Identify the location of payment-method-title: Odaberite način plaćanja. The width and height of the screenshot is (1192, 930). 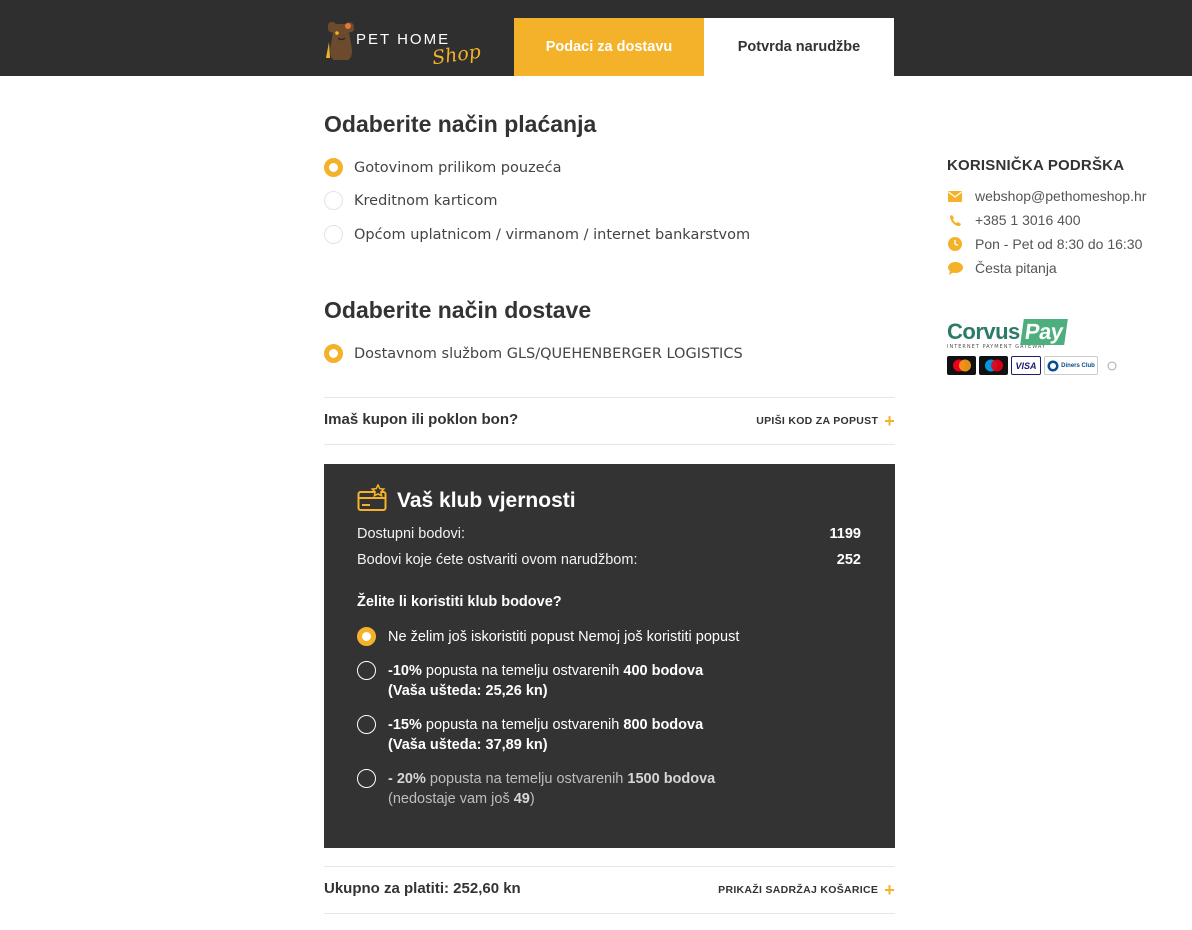
(460, 124).